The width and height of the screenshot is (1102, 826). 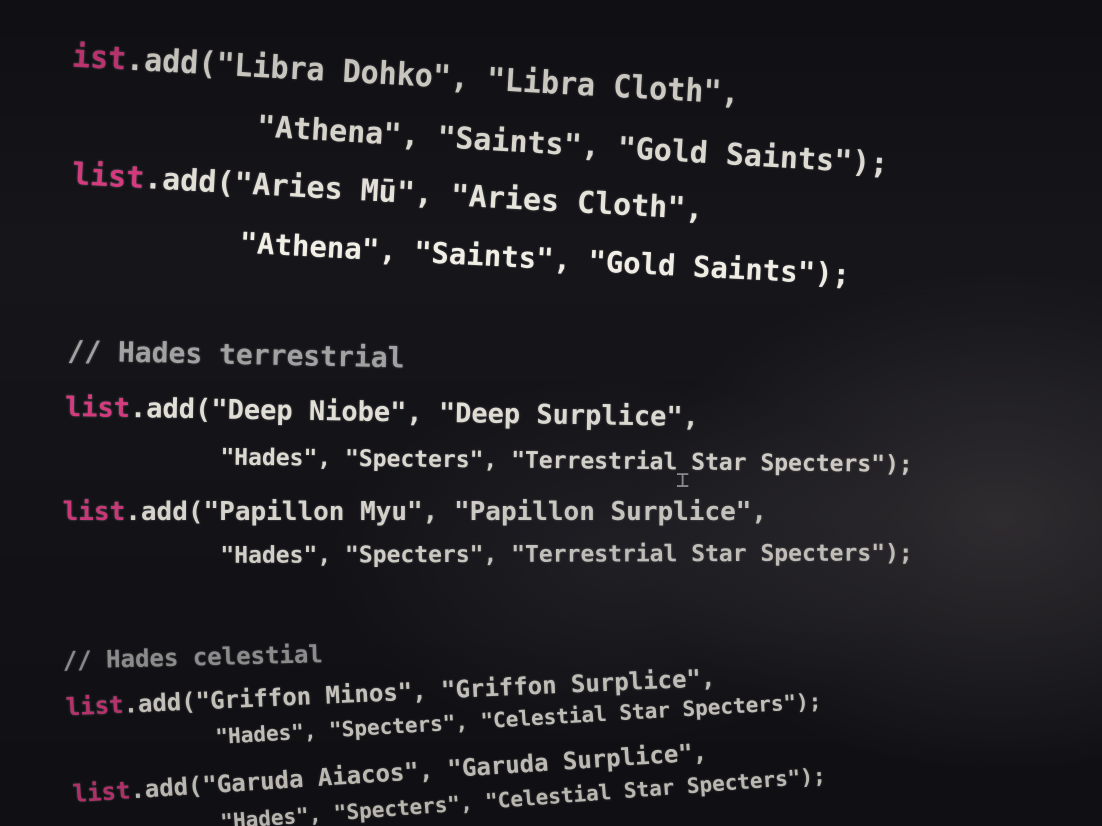 What do you see at coordinates (544, 258) in the screenshot?
I see `code-text: "Athena", "Saints", "Gold Saints");` at bounding box center [544, 258].